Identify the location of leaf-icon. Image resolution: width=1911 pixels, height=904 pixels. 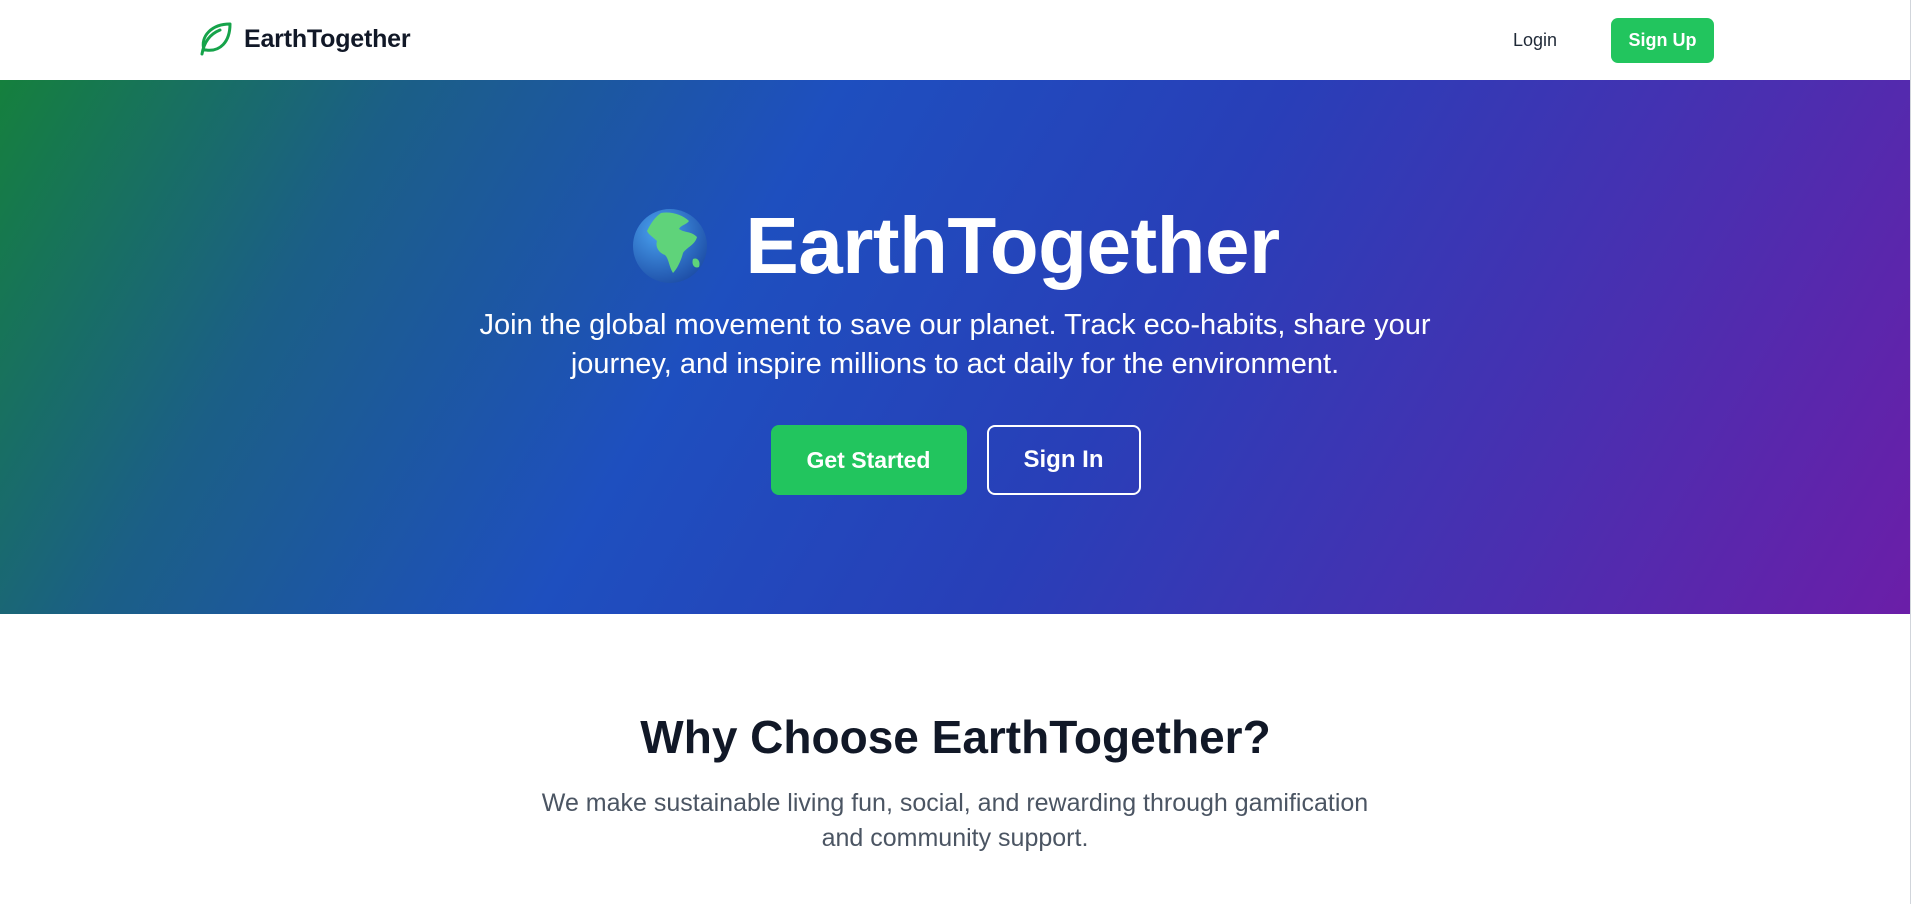
(215, 39).